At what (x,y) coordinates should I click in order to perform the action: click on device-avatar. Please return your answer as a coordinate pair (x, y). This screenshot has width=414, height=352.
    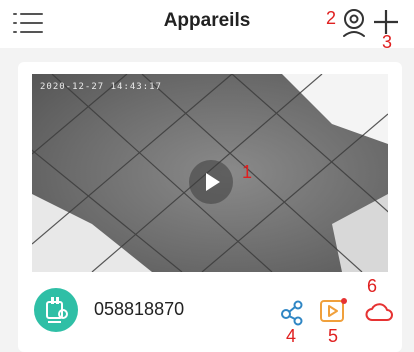
    Looking at the image, I should click on (56, 310).